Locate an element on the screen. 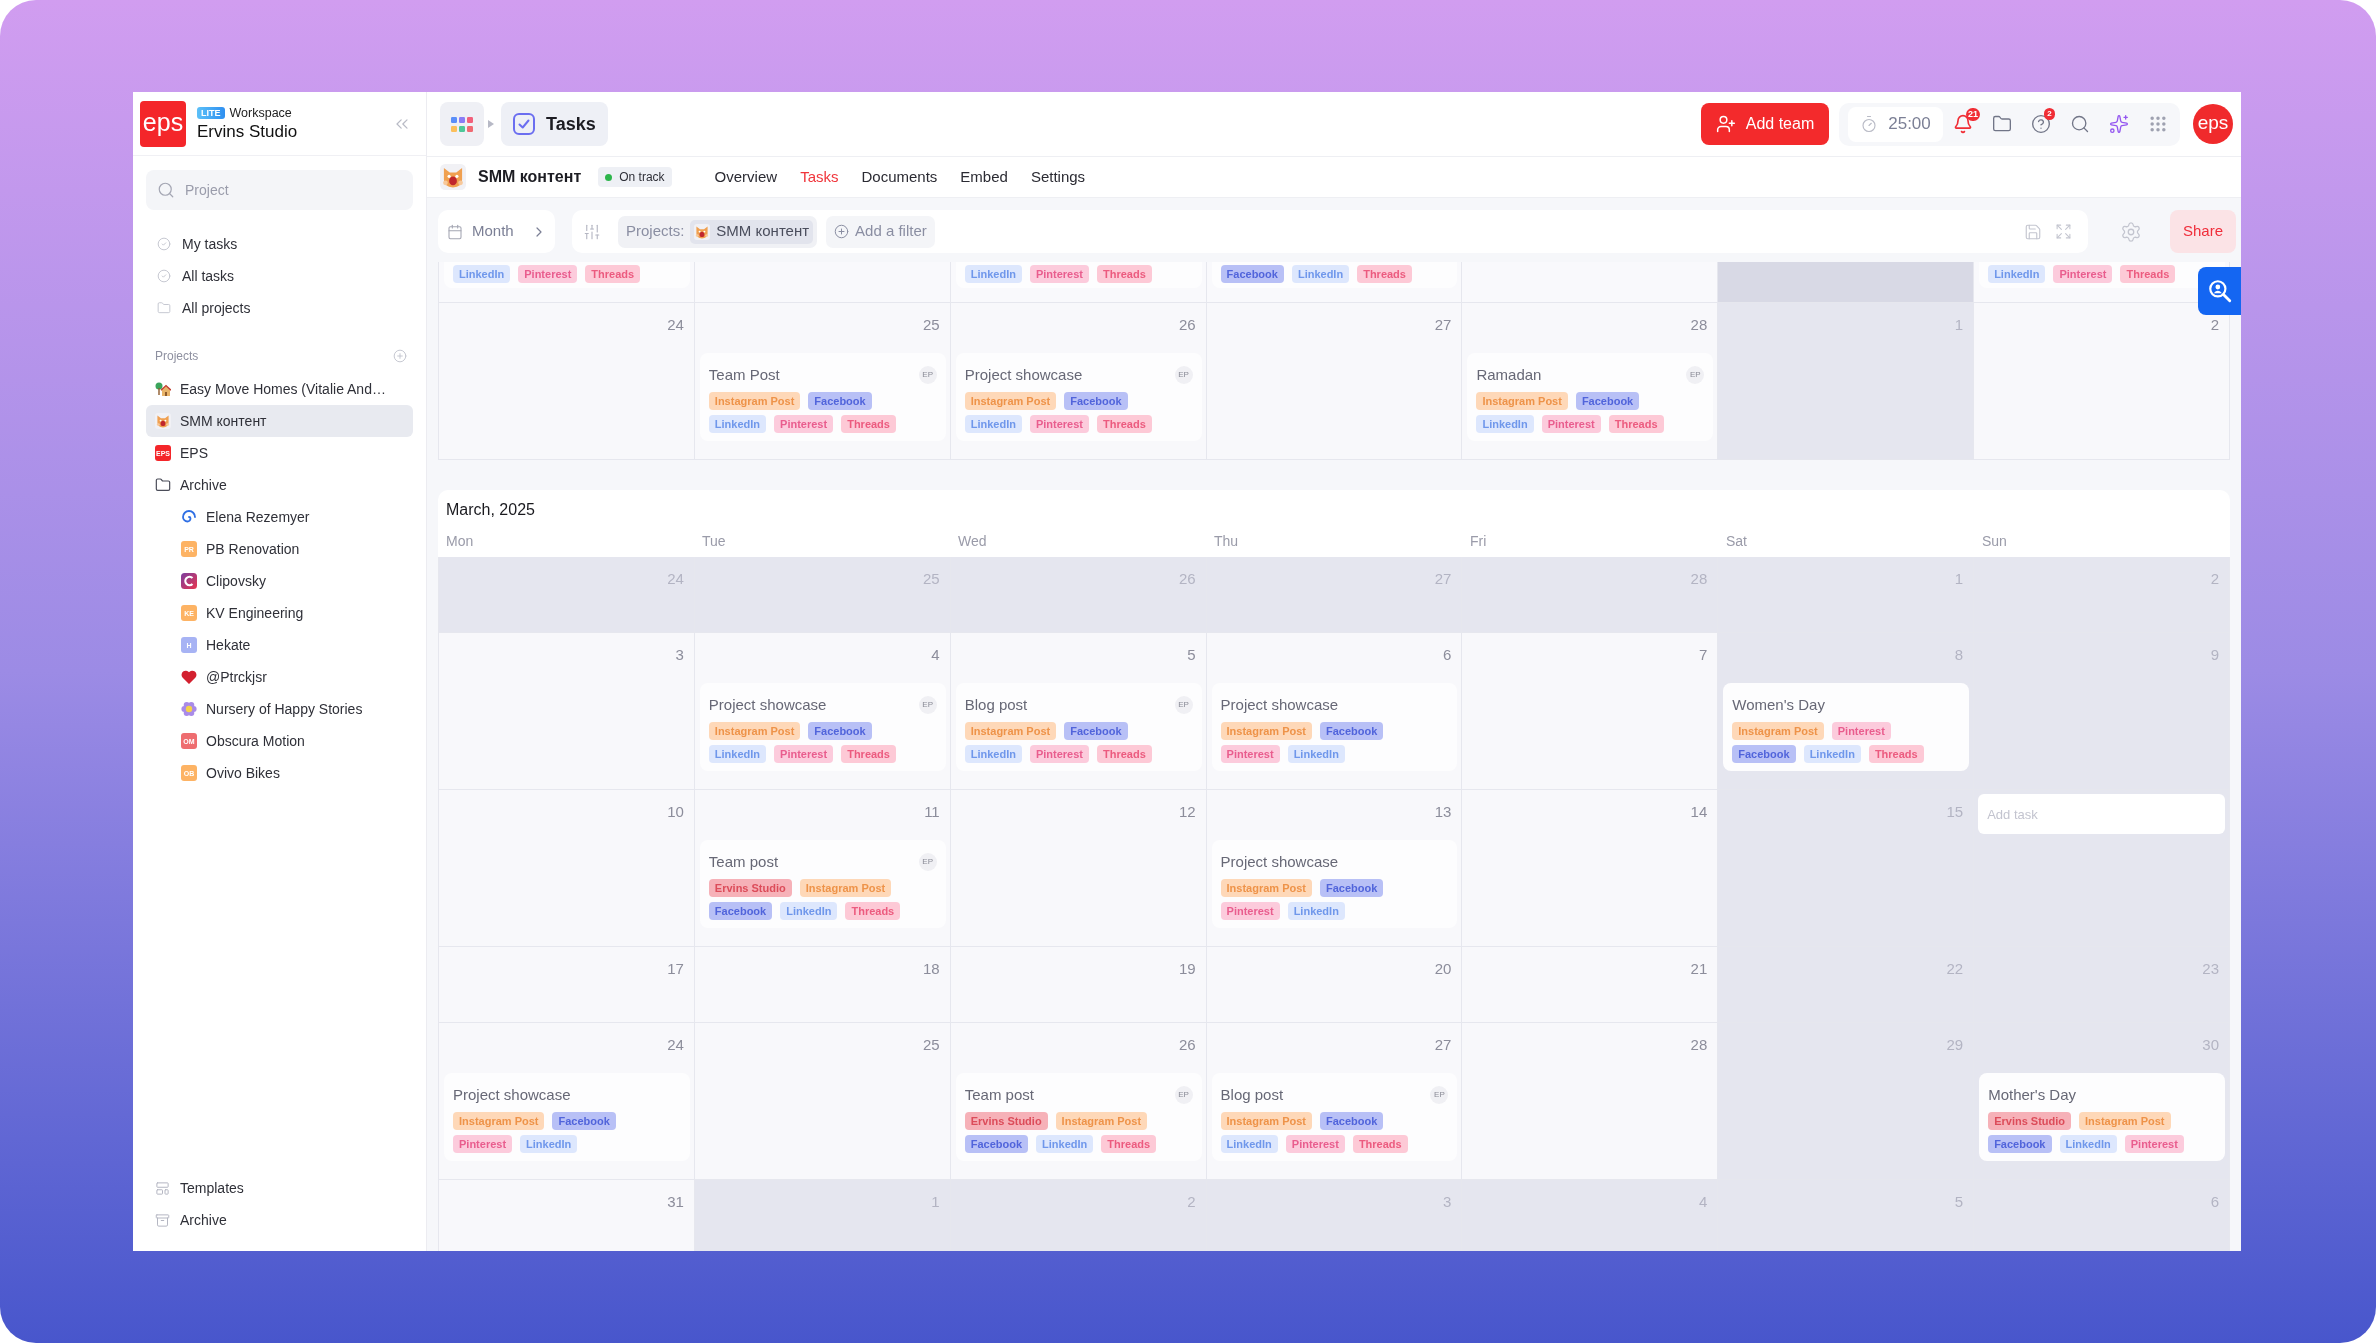 The width and height of the screenshot is (2376, 1343). project-item: @Ptrckjsr is located at coordinates (279, 677).